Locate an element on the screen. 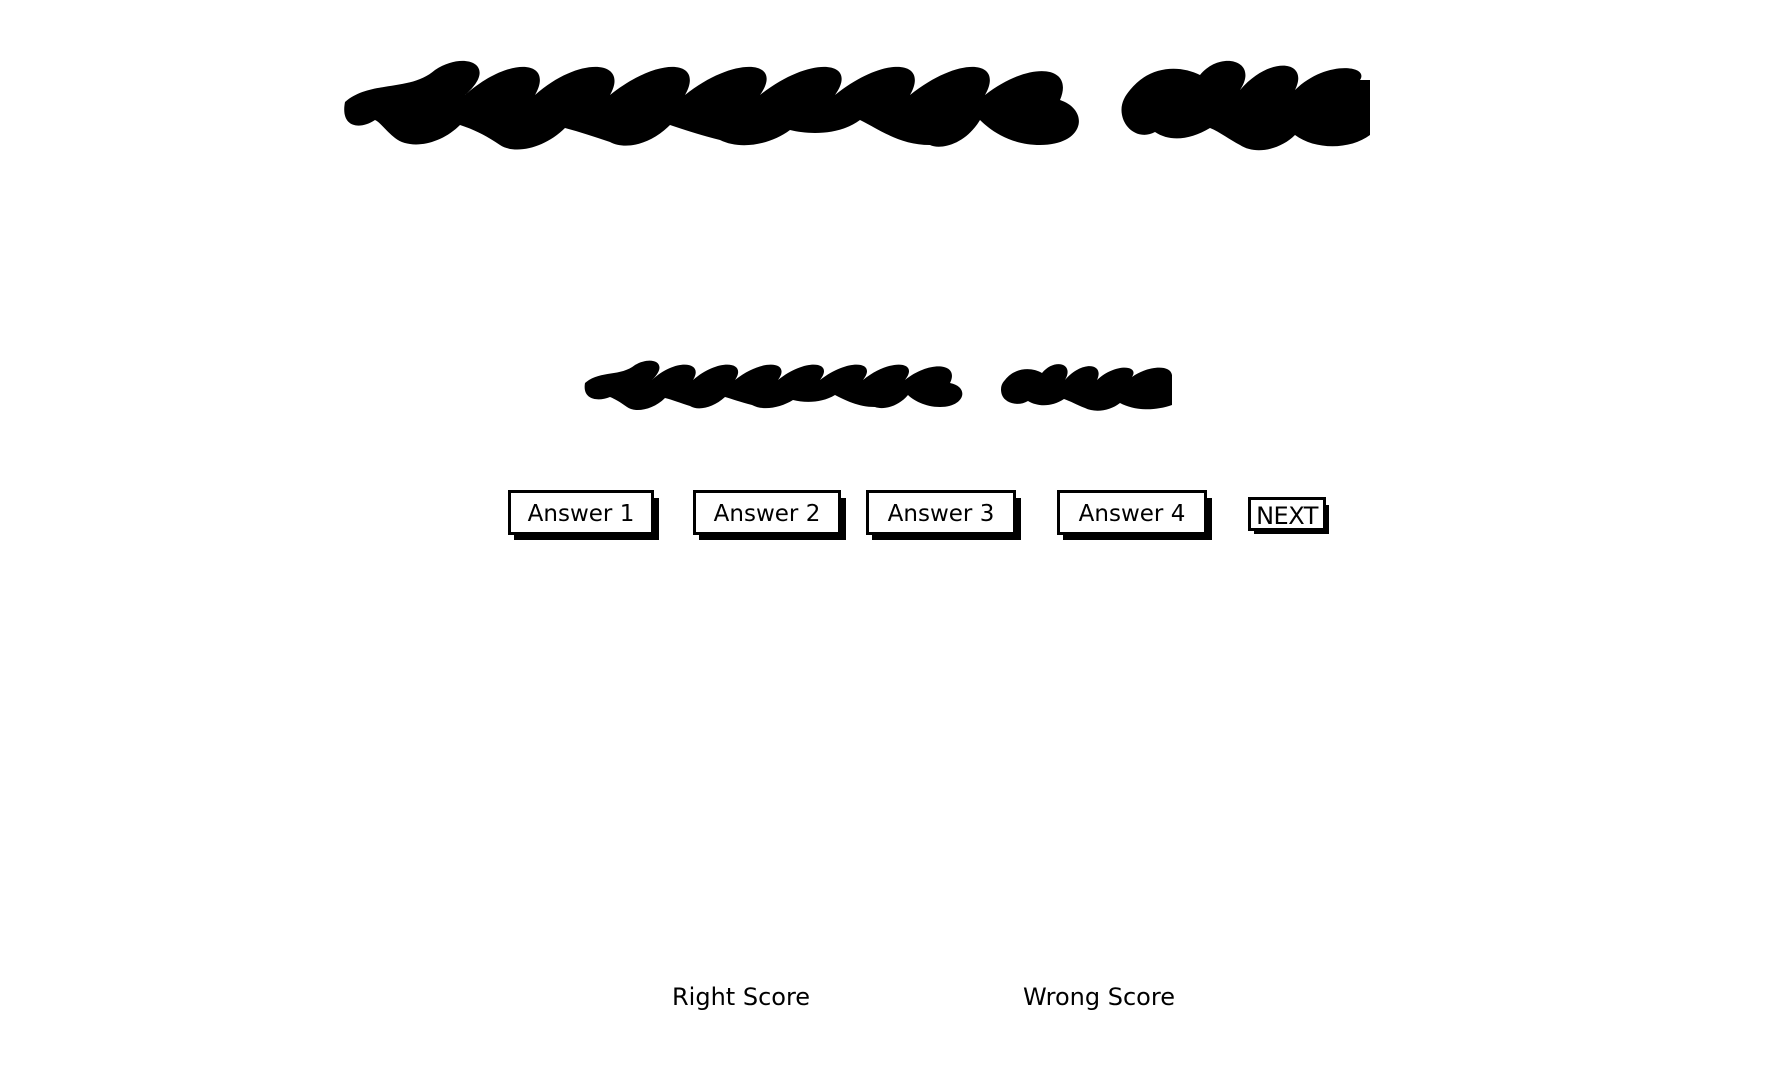 The image size is (1792, 1091). next-label: NEXT is located at coordinates (1287, 516).